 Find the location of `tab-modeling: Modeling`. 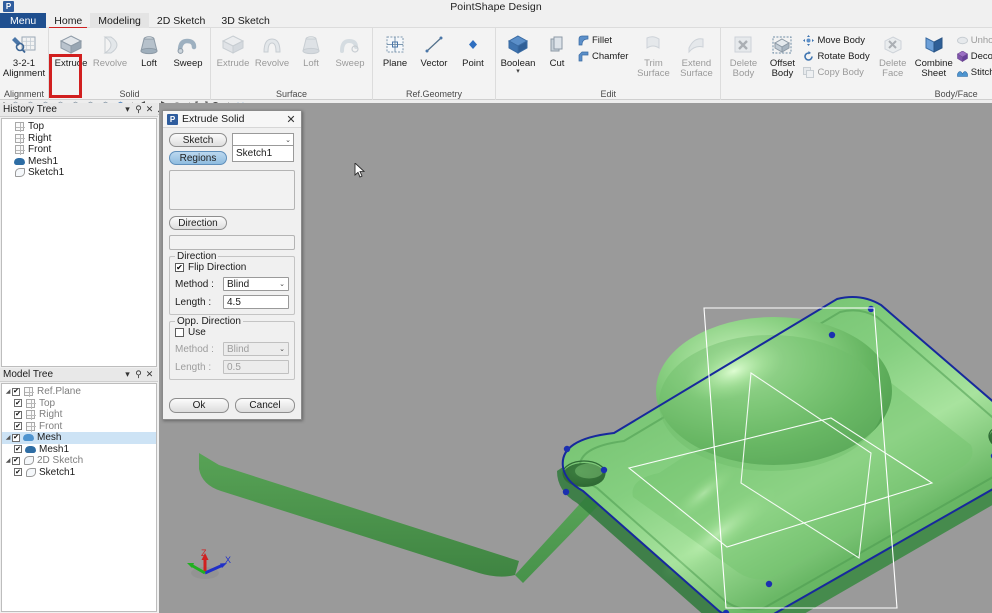

tab-modeling: Modeling is located at coordinates (119, 20).